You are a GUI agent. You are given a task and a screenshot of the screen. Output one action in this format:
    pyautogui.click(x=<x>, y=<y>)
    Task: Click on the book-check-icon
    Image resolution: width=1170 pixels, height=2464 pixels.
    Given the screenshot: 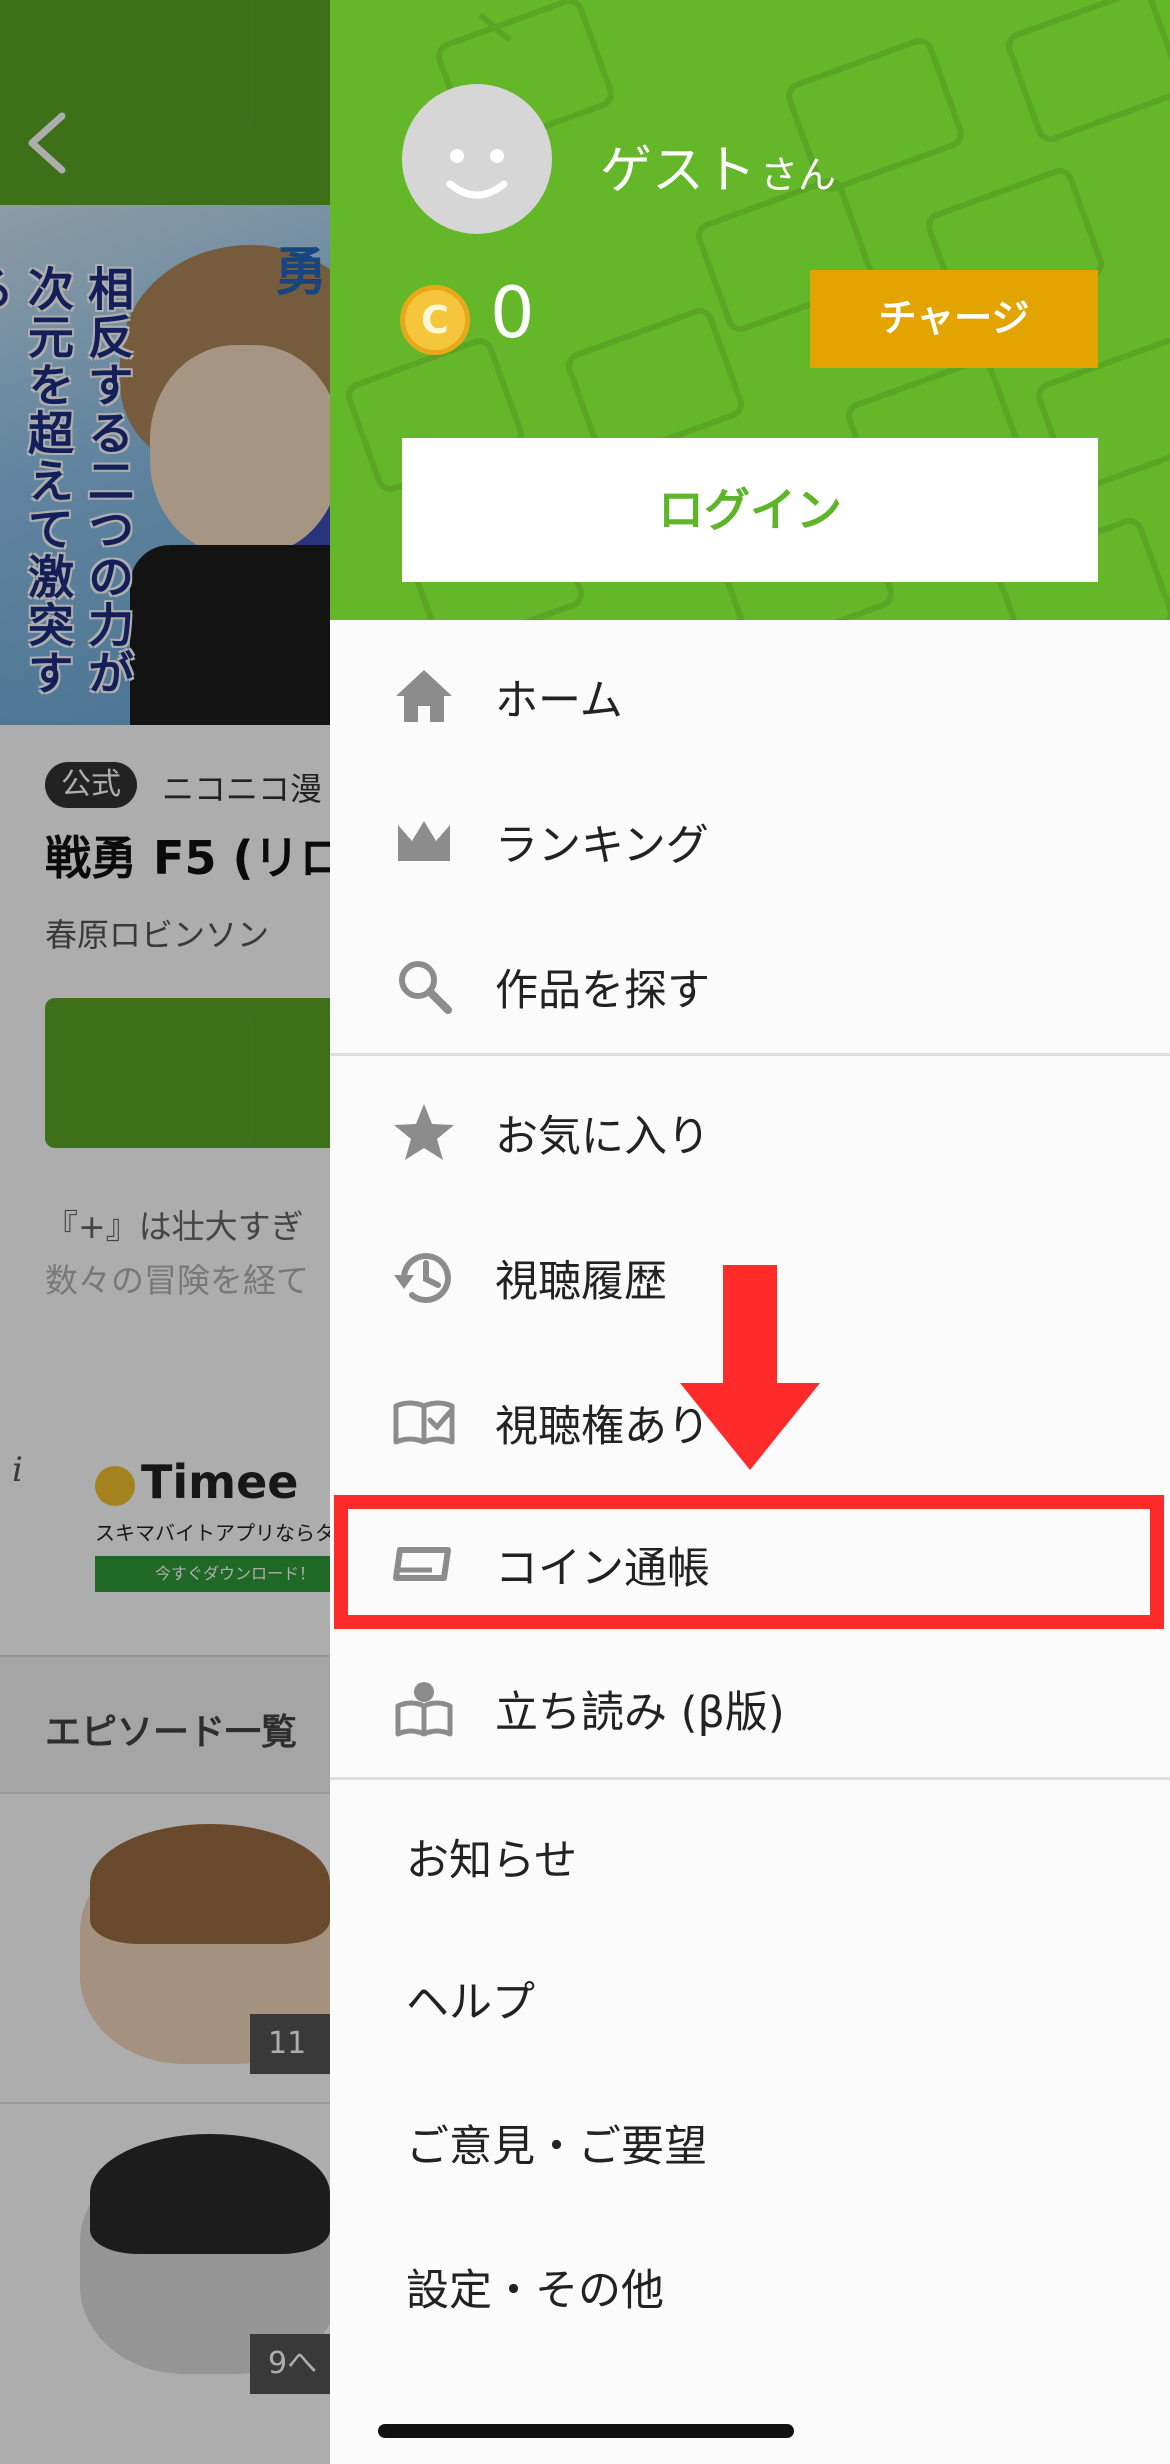 What is the action you would take?
    pyautogui.click(x=424, y=1422)
    